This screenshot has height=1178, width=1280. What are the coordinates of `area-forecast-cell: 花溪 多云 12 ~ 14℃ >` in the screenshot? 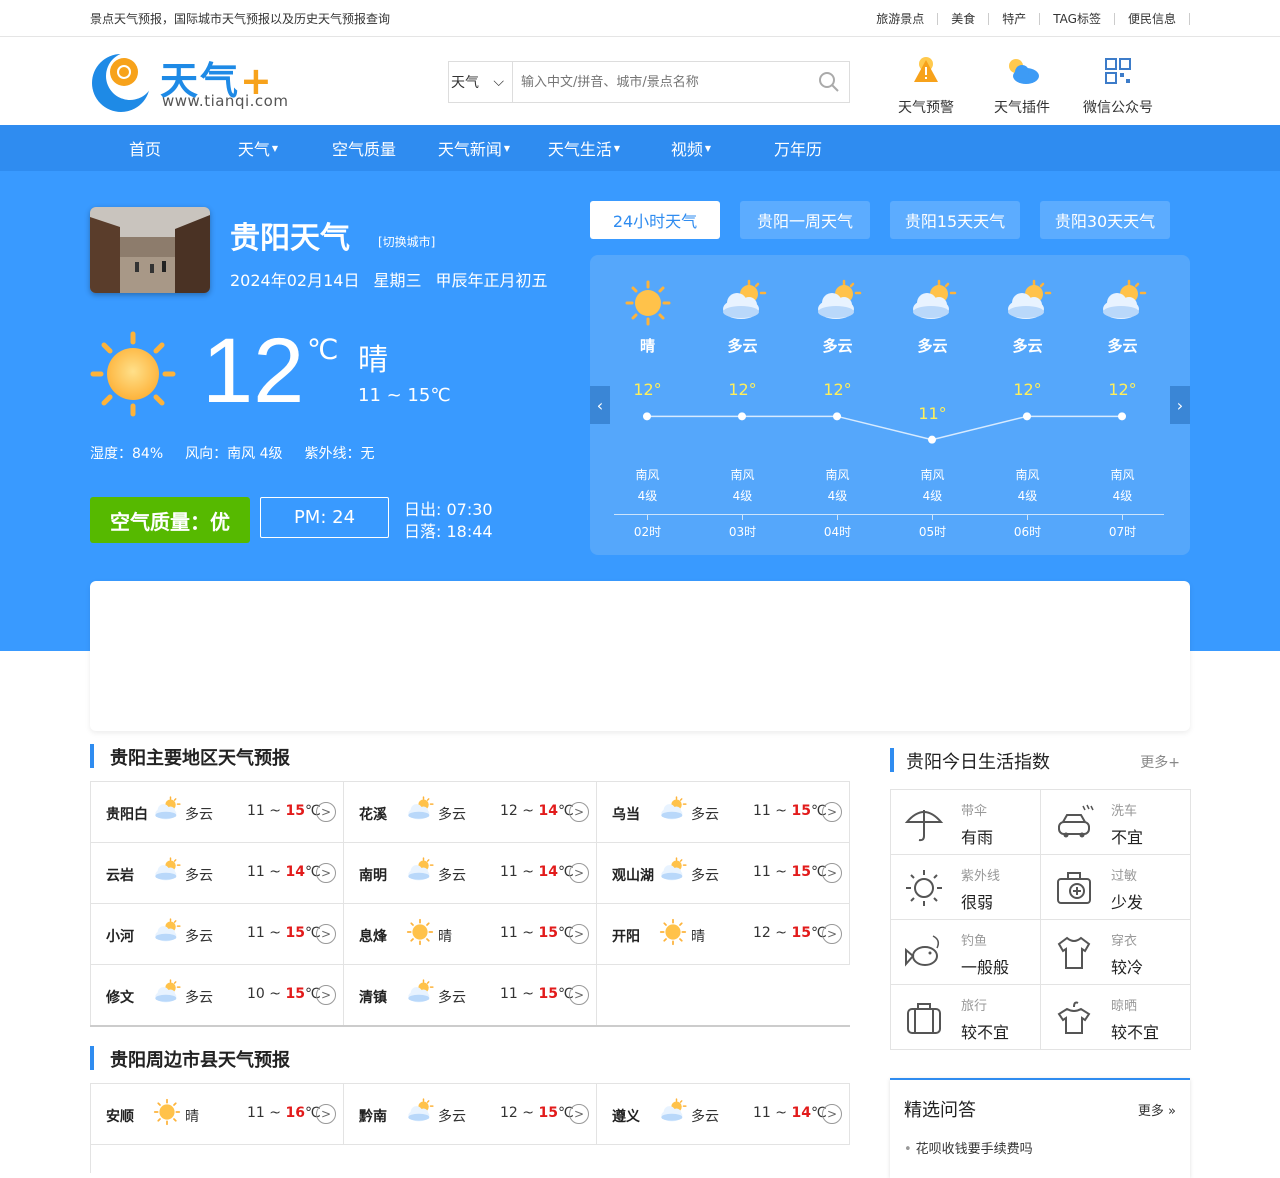 It's located at (470, 812).